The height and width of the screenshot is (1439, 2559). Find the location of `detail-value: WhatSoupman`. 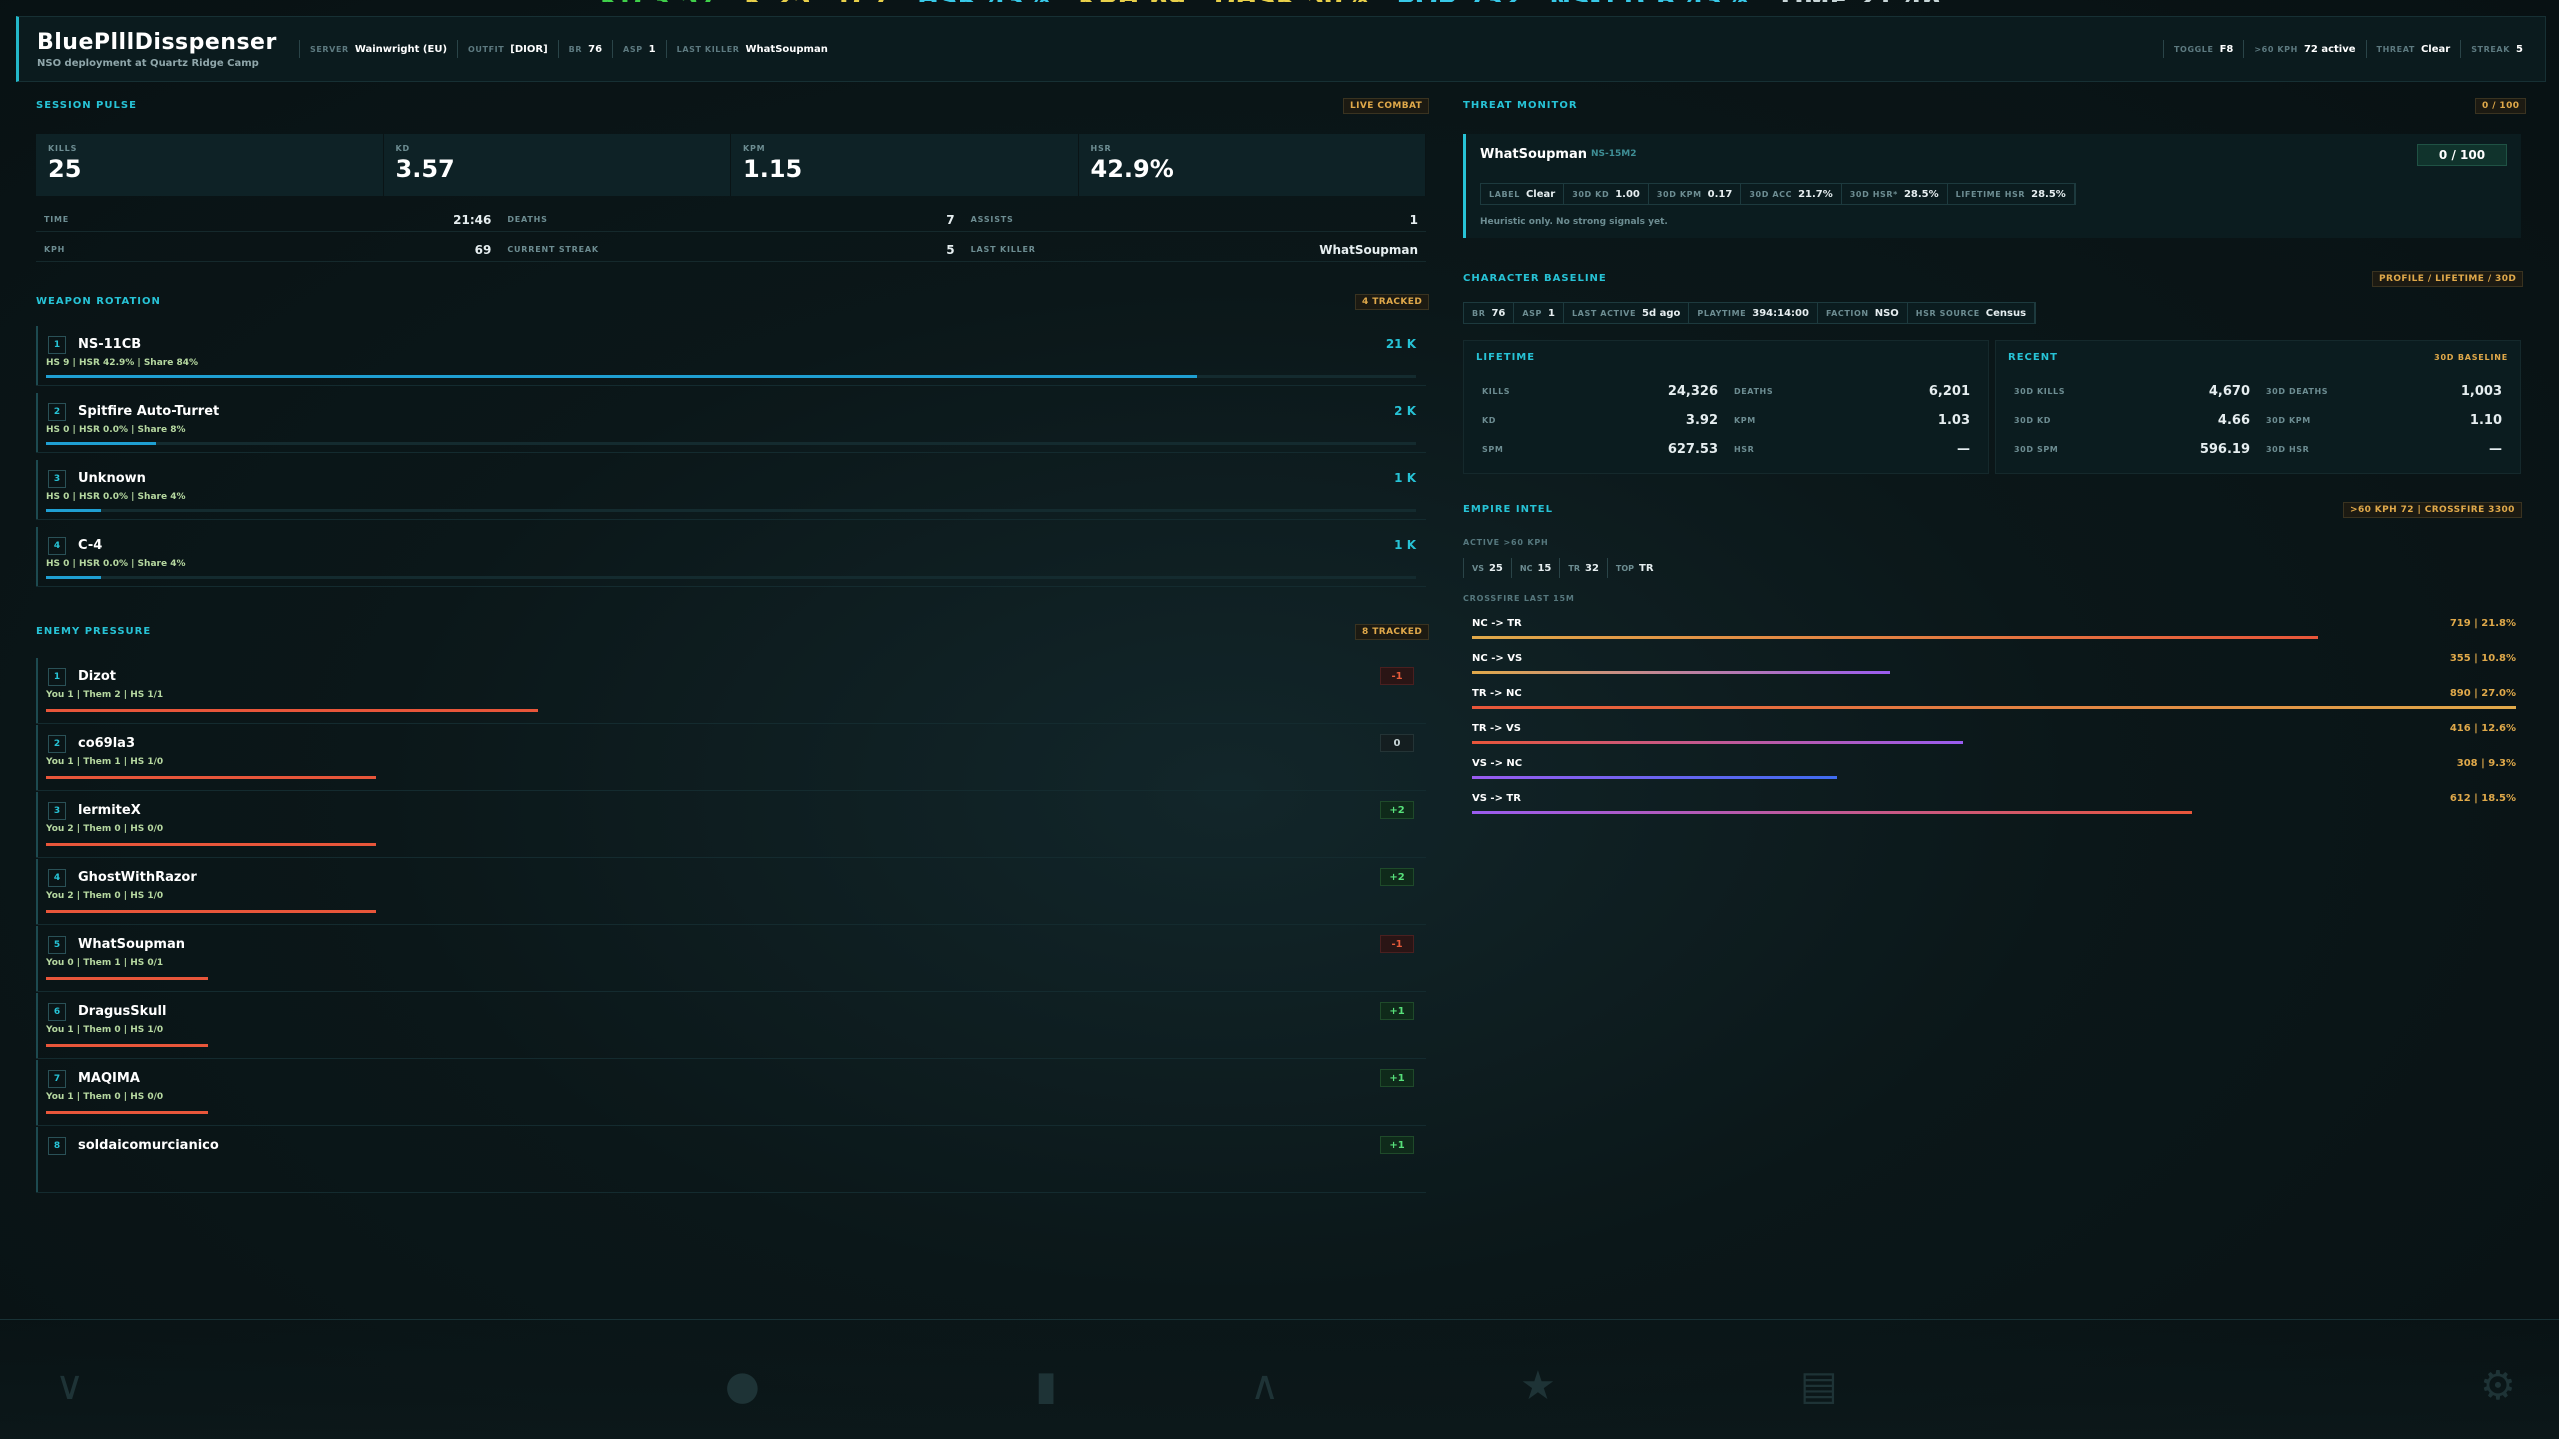

detail-value: WhatSoupman is located at coordinates (1368, 249).